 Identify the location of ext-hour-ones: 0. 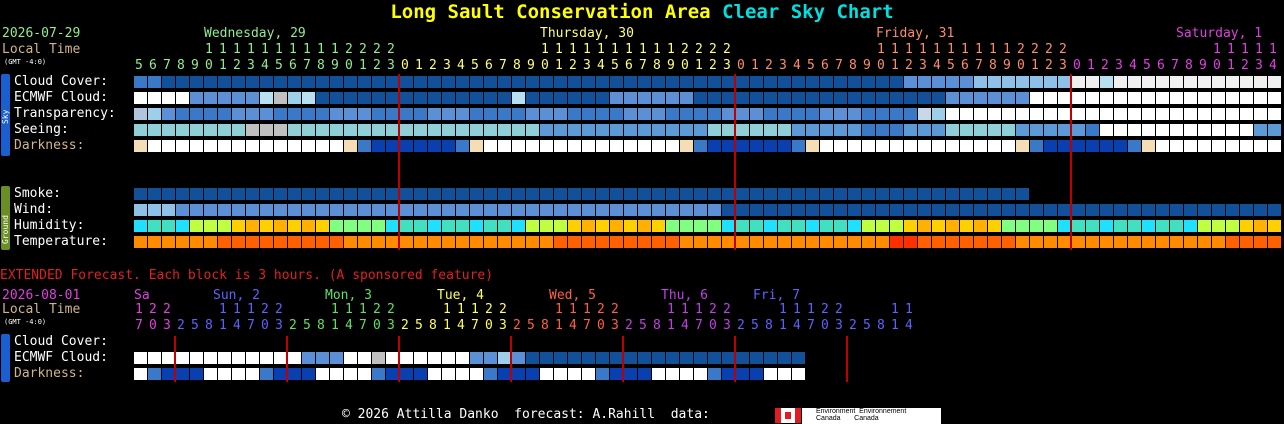
(713, 325).